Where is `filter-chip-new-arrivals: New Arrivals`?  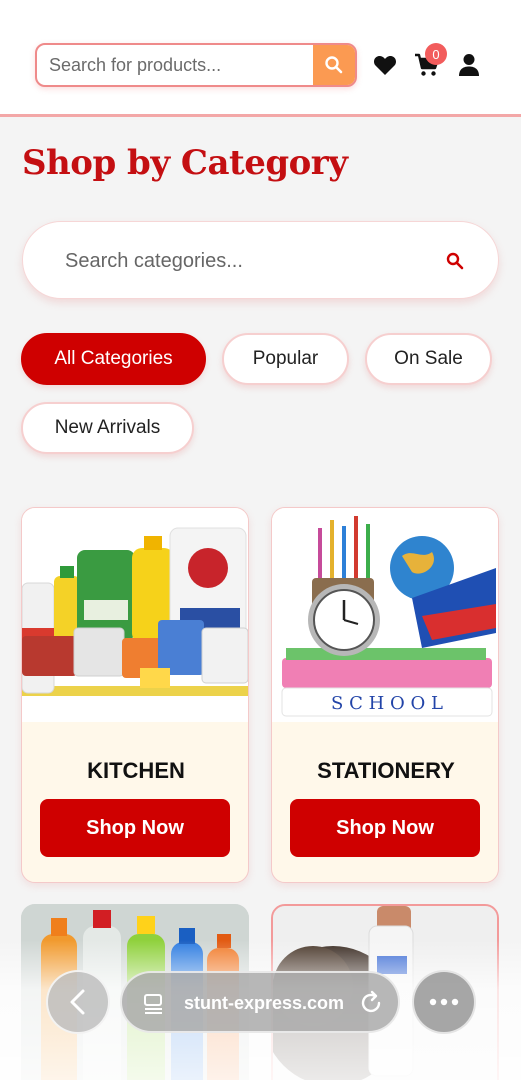
filter-chip-new-arrivals: New Arrivals is located at coordinates (107, 428).